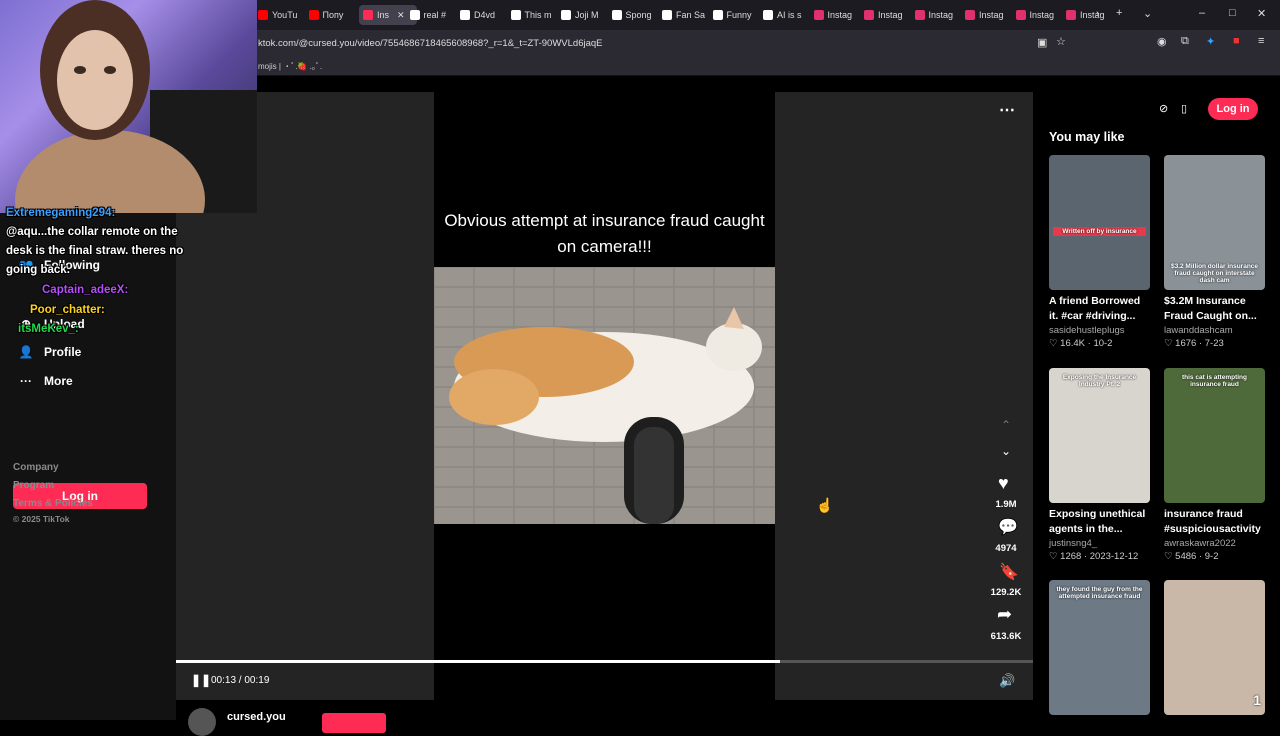  Describe the element at coordinates (1119, 13) in the screenshot. I see `new-tab-icon: +` at that location.